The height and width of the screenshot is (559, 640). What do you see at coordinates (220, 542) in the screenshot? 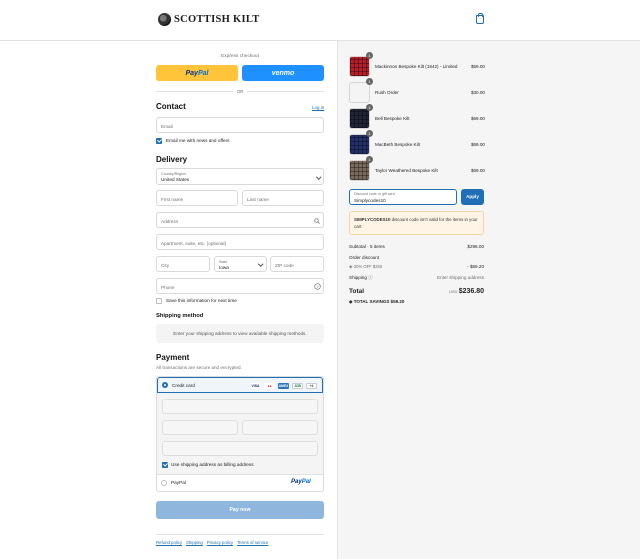
I see `privacy-policy-link: Privacy policy` at bounding box center [220, 542].